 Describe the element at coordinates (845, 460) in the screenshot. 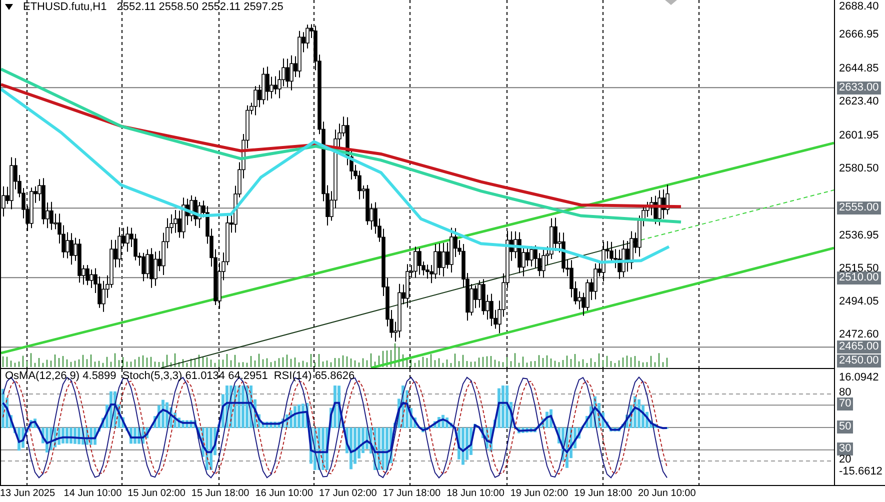

I see `indicator-axis-label: 20` at that location.